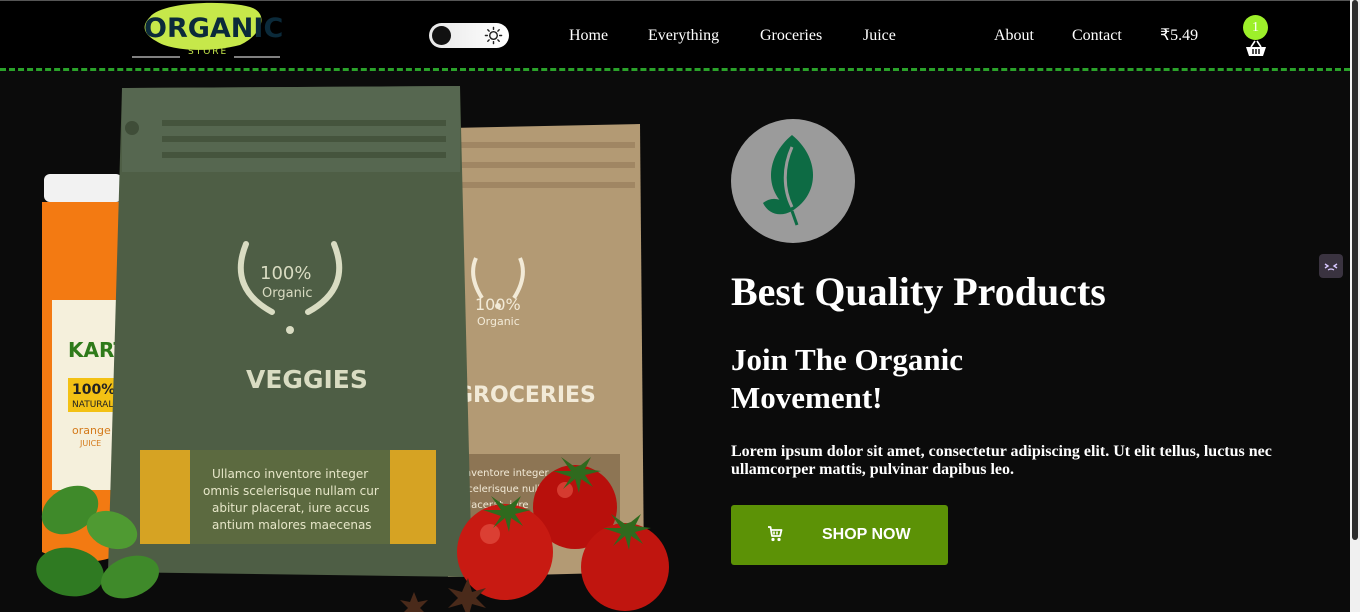 The height and width of the screenshot is (612, 1360). Describe the element at coordinates (505, 473) in the screenshot. I see `groceries-label-line-1: inventore integer` at that location.